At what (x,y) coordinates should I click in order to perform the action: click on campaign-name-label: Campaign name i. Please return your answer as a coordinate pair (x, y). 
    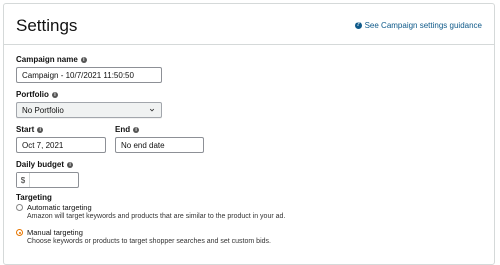
    Looking at the image, I should click on (51, 59).